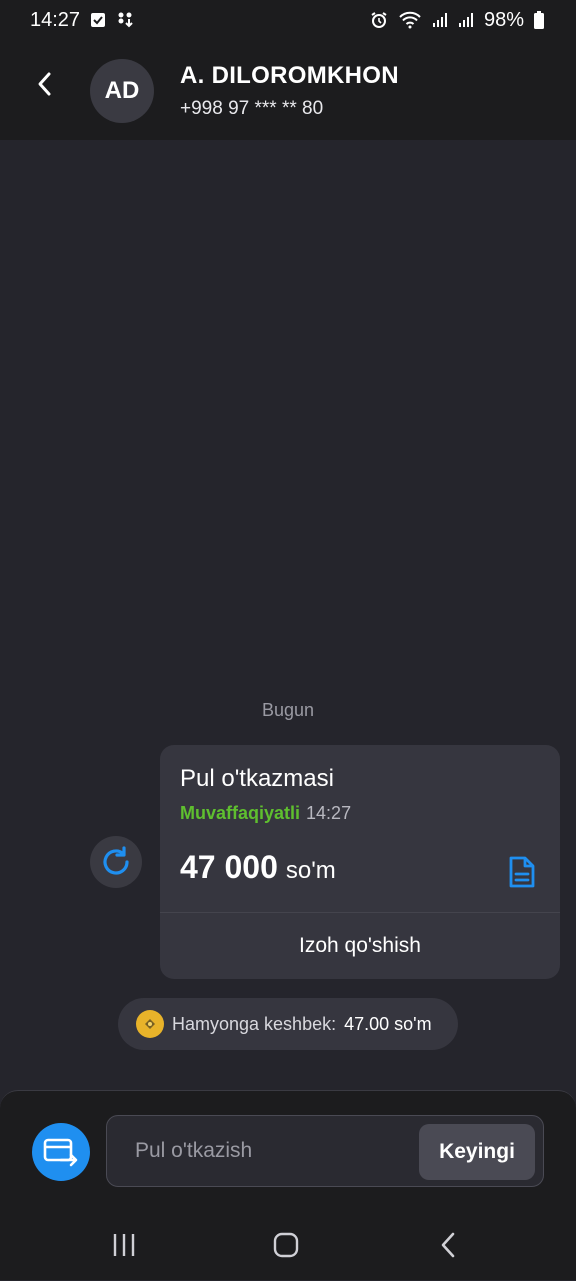  Describe the element at coordinates (125, 20) in the screenshot. I see `download-notification-icon` at that location.